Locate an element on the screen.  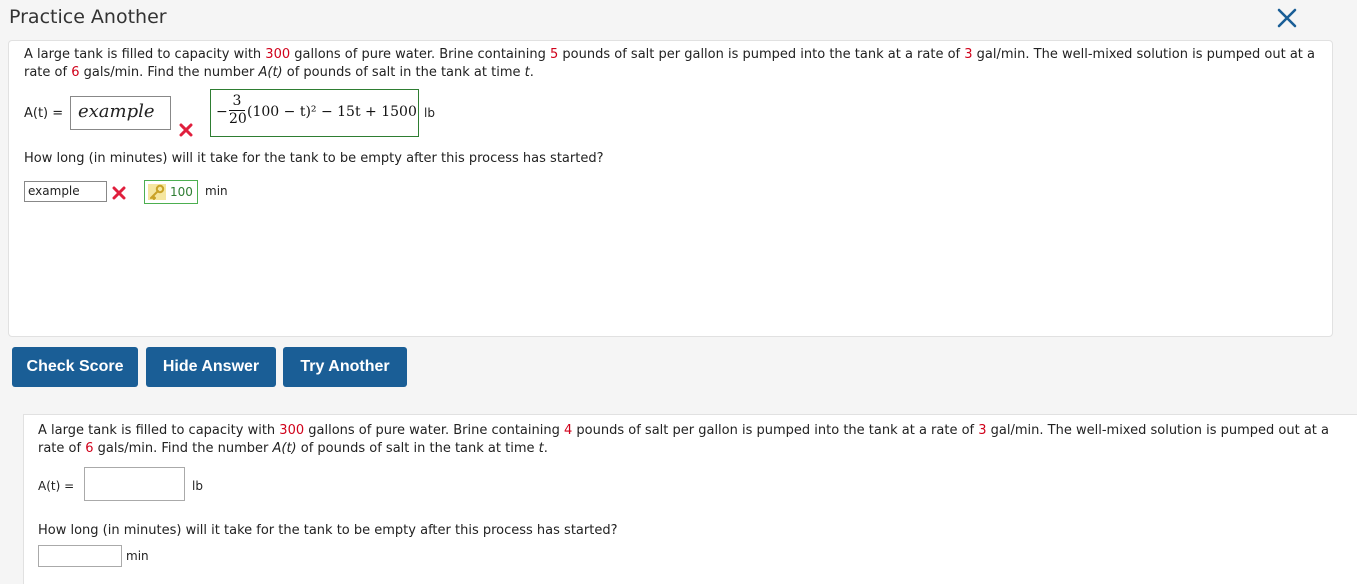
student-answer-field-2: example is located at coordinates (65, 191).